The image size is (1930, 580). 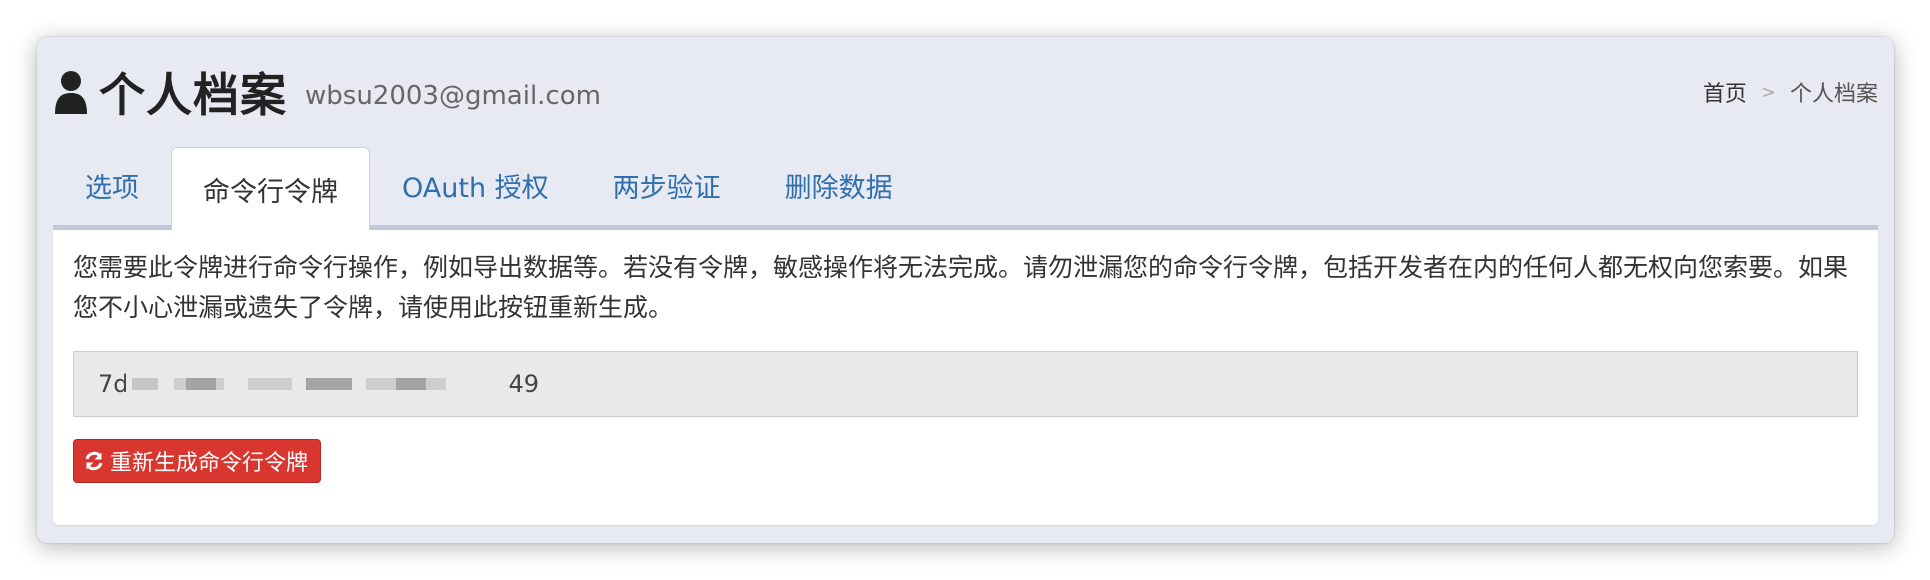 What do you see at coordinates (475, 188) in the screenshot?
I see `tab-label: OAuth 授权` at bounding box center [475, 188].